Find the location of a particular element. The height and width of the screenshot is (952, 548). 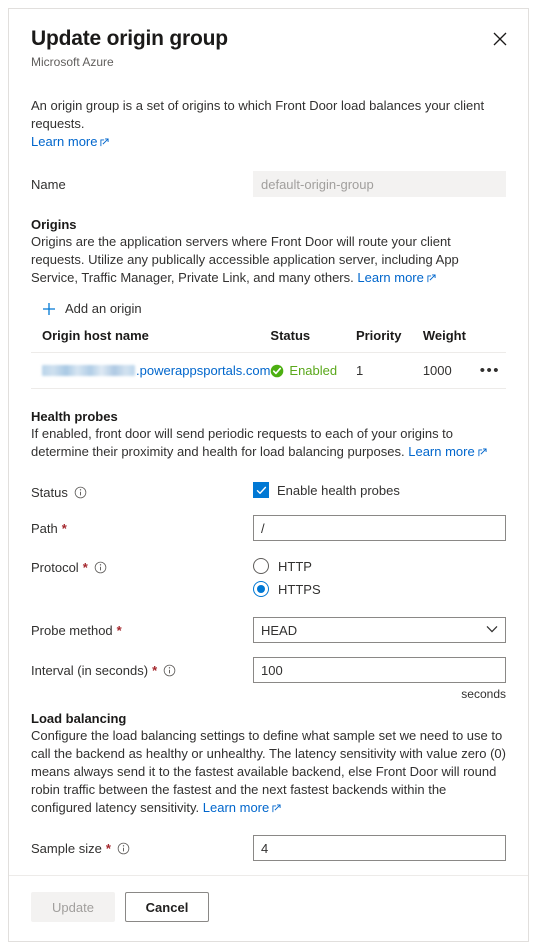

enable-health-probes-checkbox: Enable health probes is located at coordinates (379, 488).